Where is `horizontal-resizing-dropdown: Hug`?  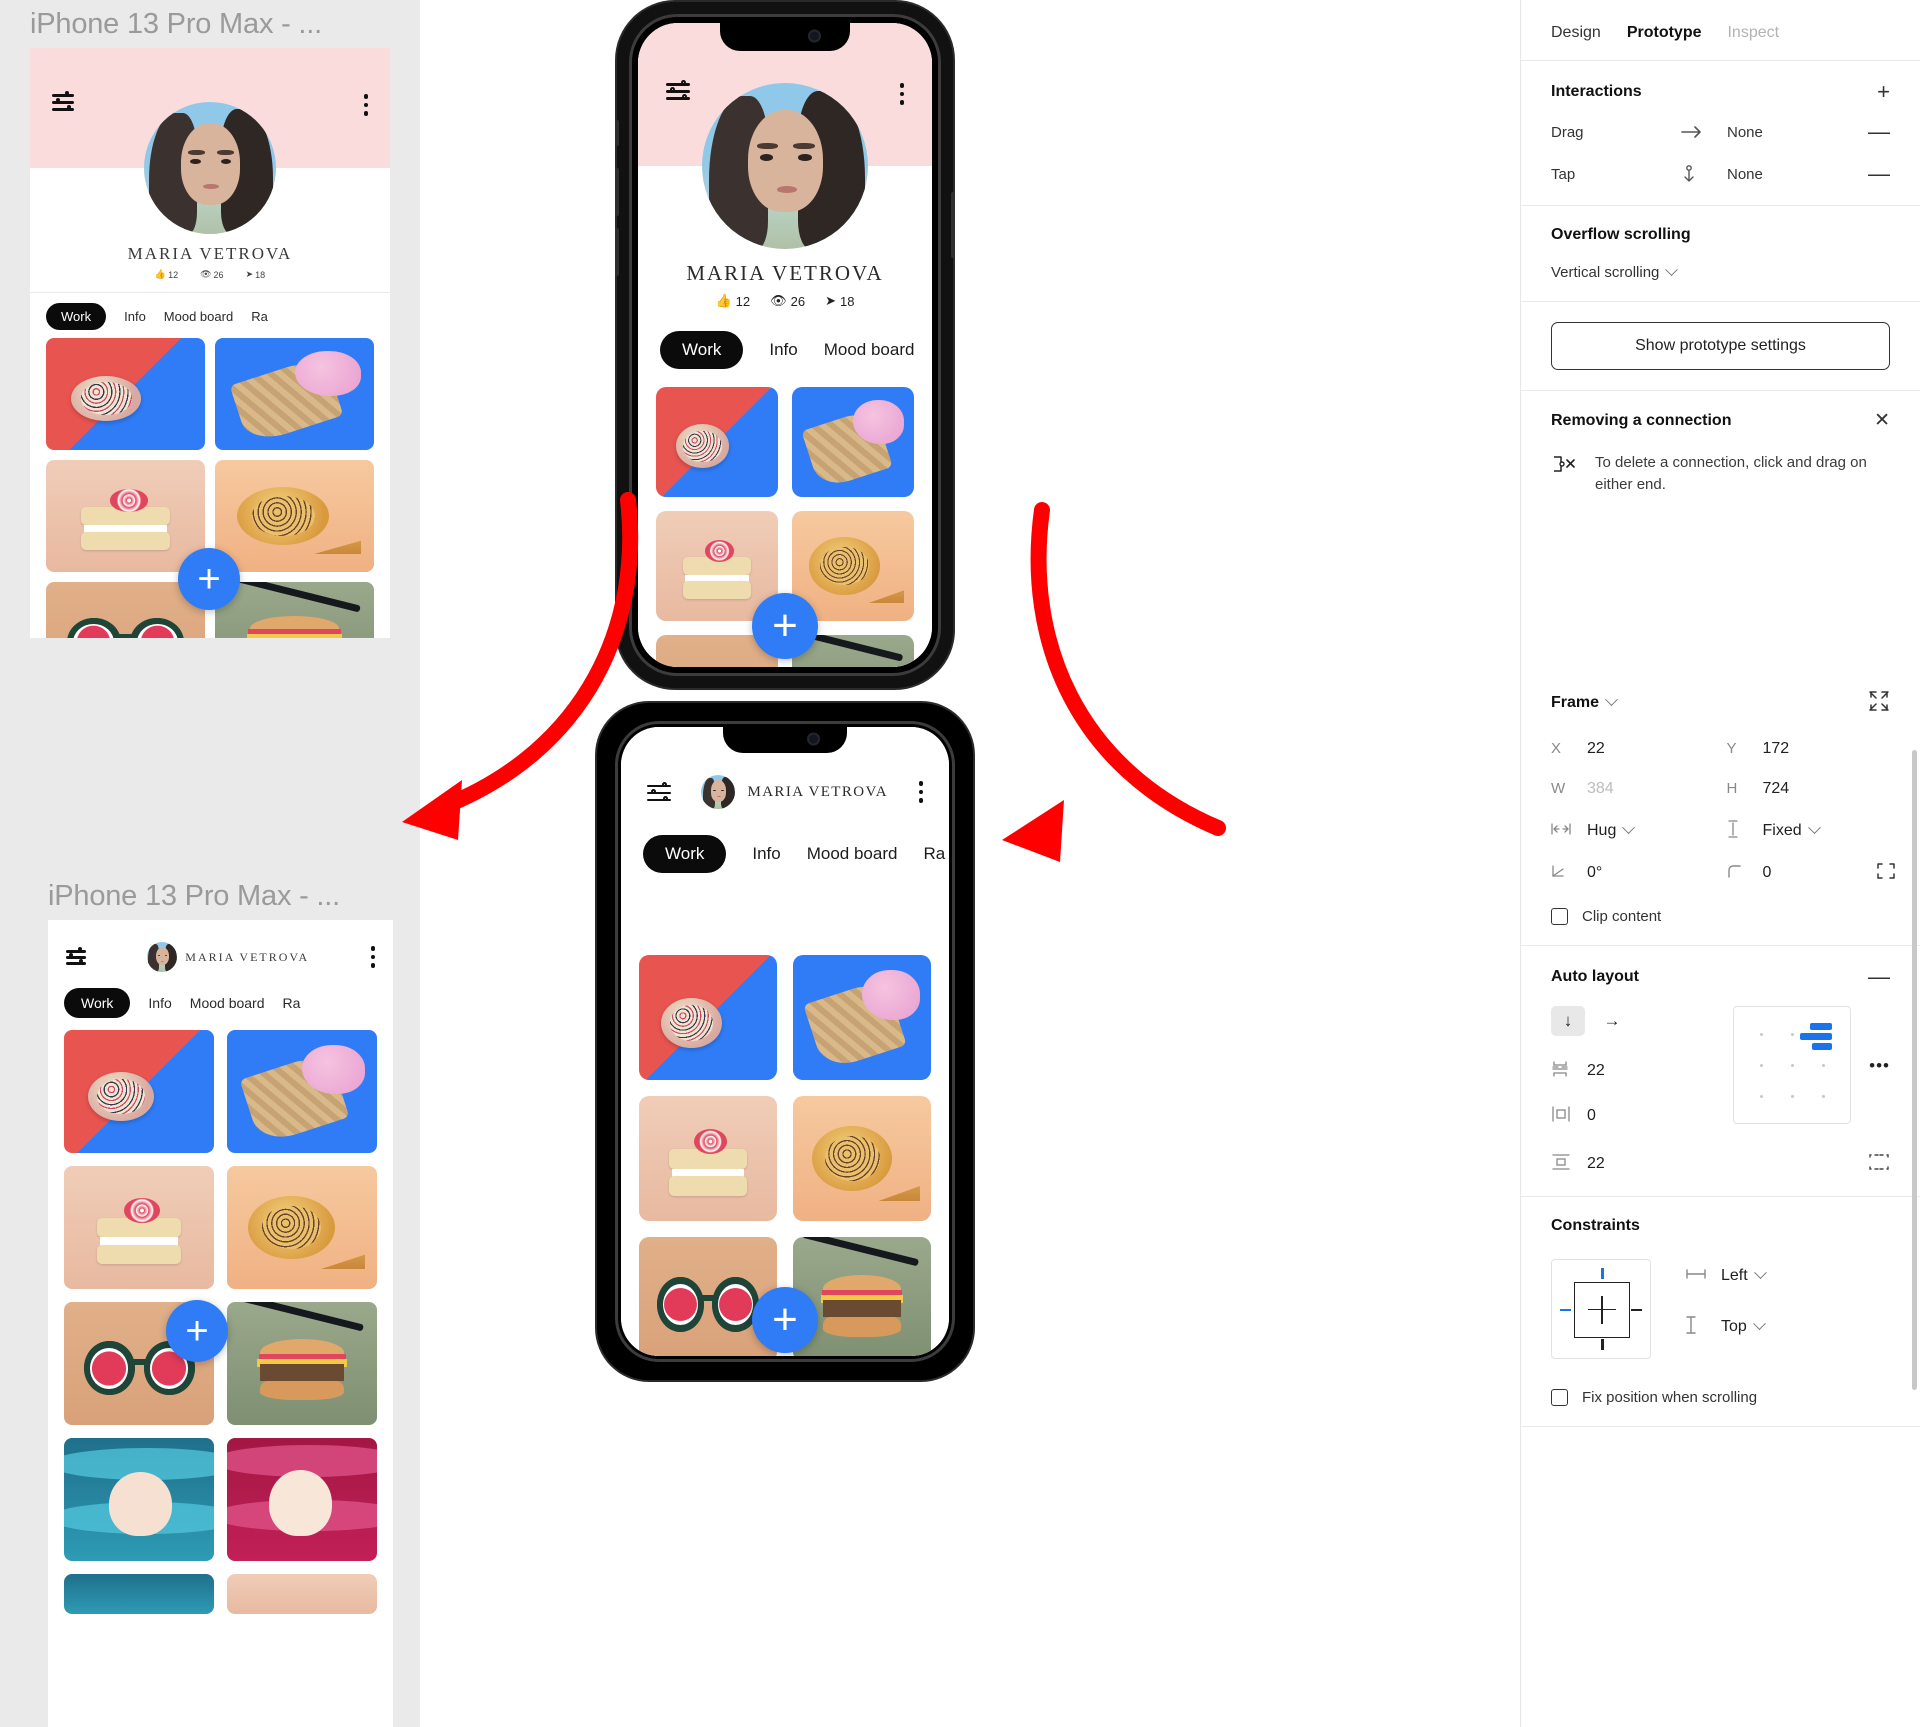 horizontal-resizing-dropdown: Hug is located at coordinates (1611, 830).